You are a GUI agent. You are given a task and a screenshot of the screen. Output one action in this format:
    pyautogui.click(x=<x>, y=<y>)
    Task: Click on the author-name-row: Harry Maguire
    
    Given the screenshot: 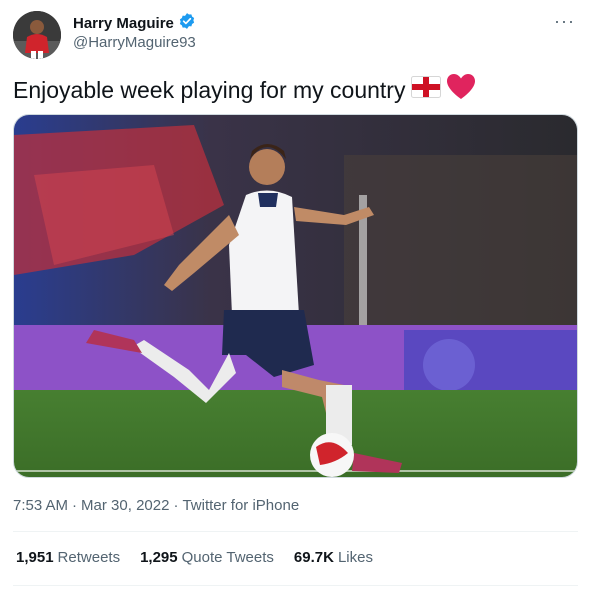 What is the action you would take?
    pyautogui.click(x=134, y=23)
    